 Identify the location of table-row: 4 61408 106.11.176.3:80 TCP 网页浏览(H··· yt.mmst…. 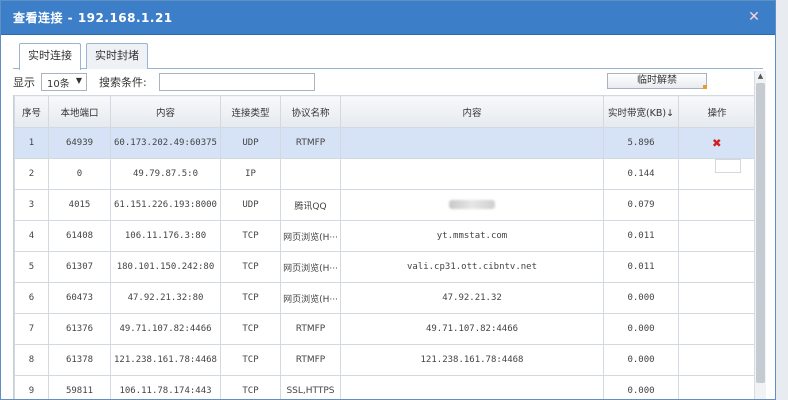
(384, 236).